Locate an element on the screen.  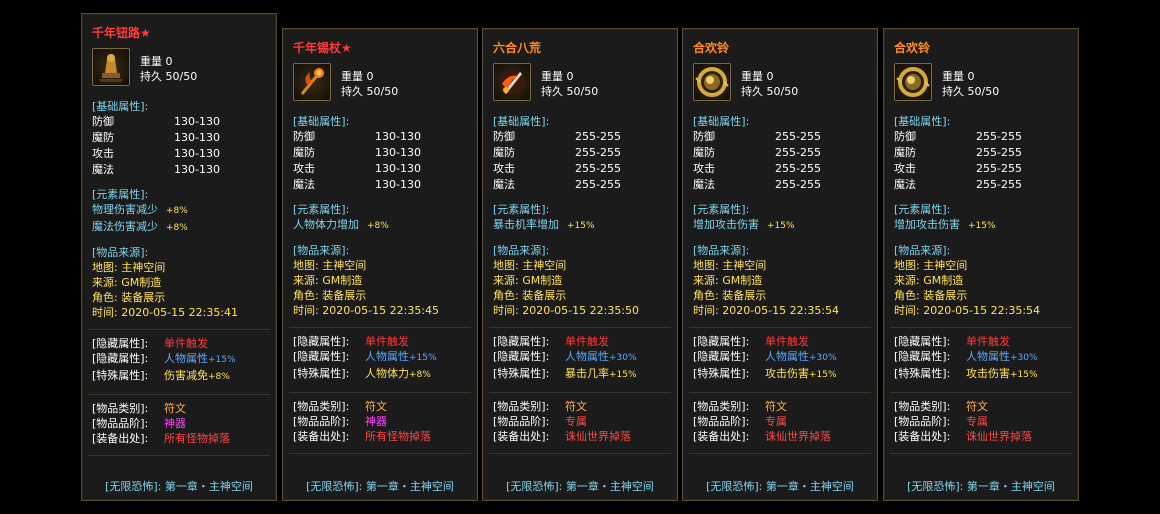
hidden2-percent: +30% is located at coordinates (1024, 358).